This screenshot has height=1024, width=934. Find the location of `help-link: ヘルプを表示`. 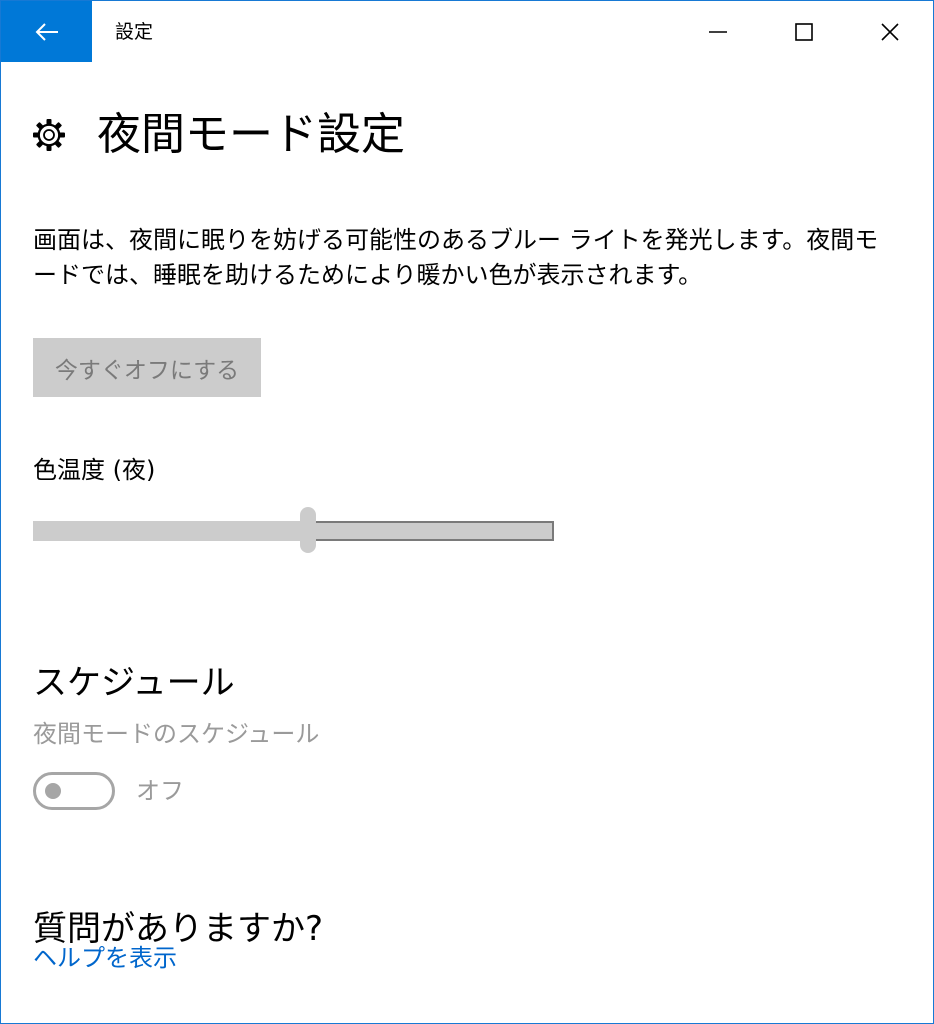

help-link: ヘルプを表示 is located at coordinates (105, 958).